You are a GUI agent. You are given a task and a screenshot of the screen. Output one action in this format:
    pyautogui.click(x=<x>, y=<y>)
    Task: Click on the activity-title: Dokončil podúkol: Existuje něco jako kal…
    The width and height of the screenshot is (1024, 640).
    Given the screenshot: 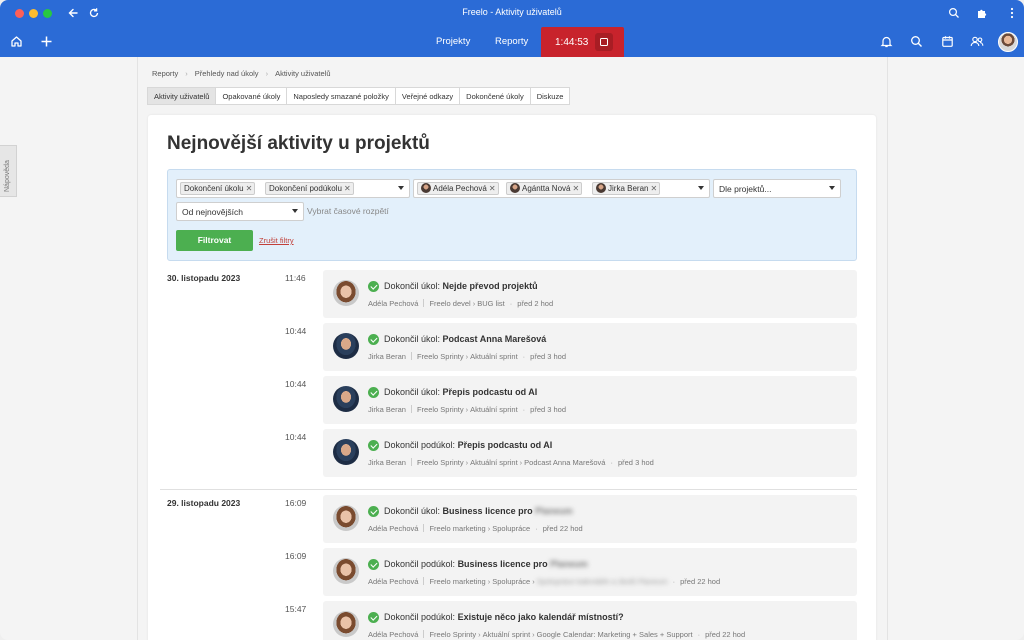 What is the action you would take?
    pyautogui.click(x=504, y=617)
    